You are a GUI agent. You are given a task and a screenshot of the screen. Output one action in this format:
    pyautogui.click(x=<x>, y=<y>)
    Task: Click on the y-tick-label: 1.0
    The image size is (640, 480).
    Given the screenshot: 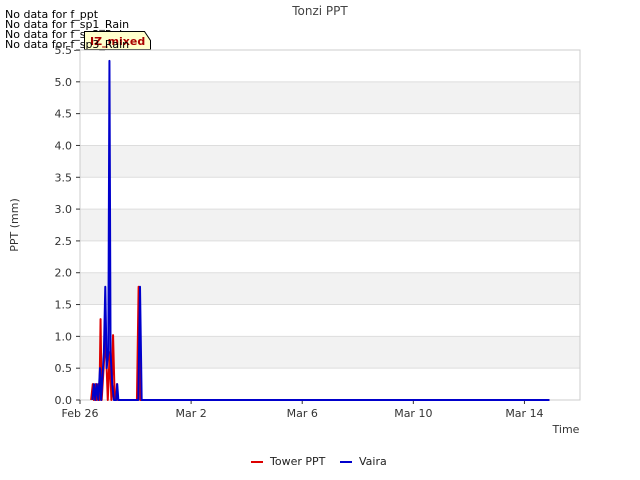 What is the action you would take?
    pyautogui.click(x=64, y=336)
    